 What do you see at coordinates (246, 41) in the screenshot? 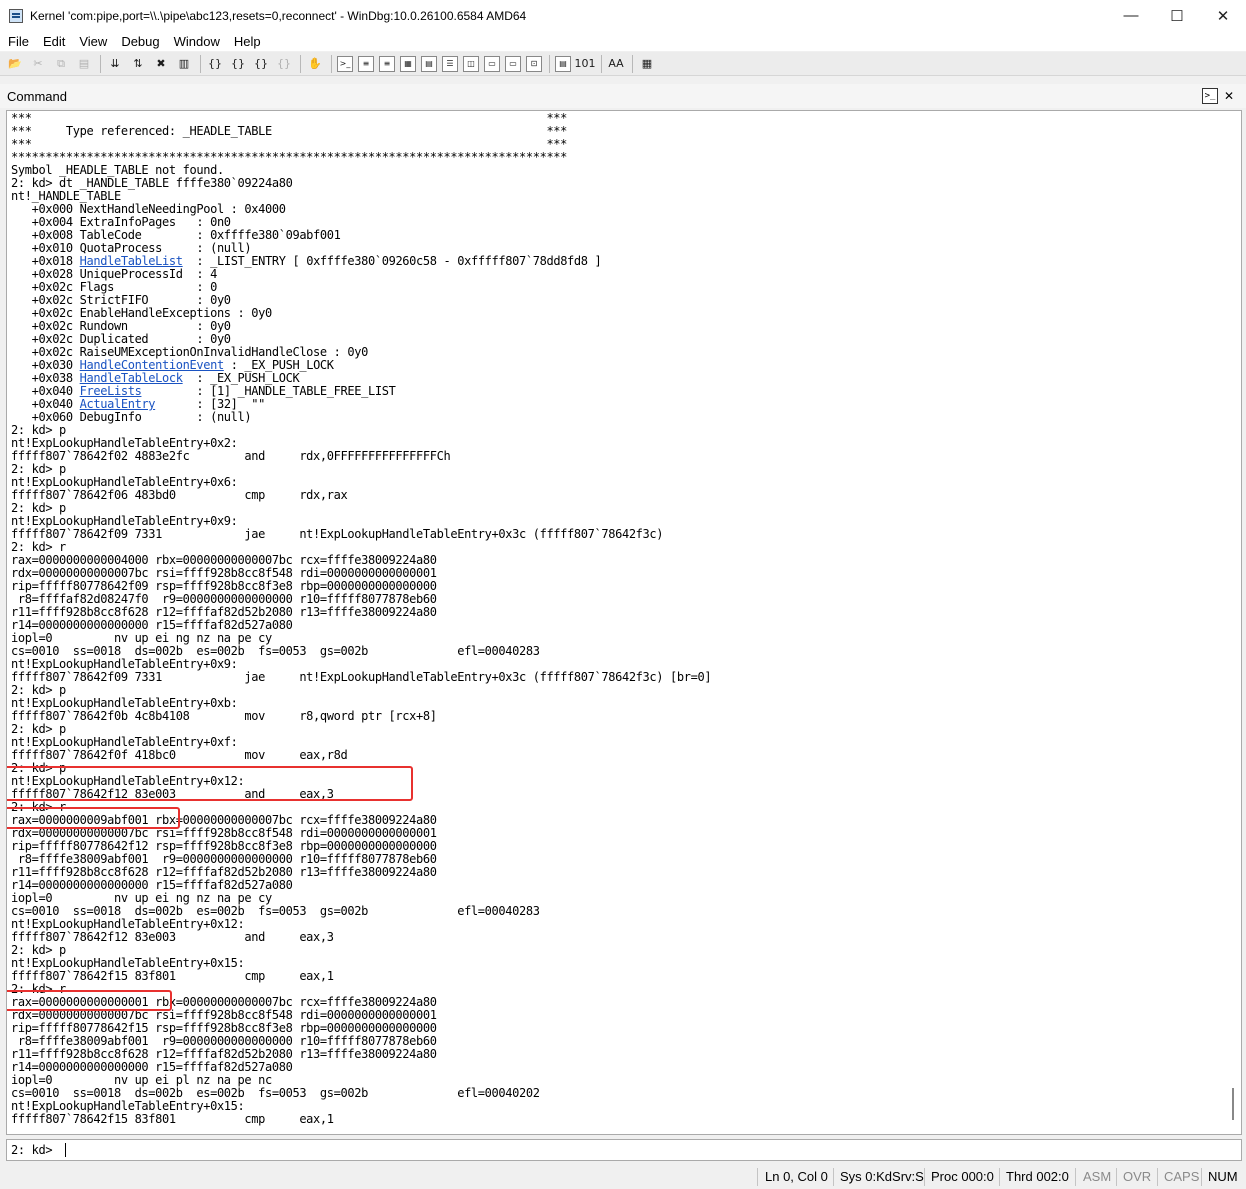
I see `menu-help: Help` at bounding box center [246, 41].